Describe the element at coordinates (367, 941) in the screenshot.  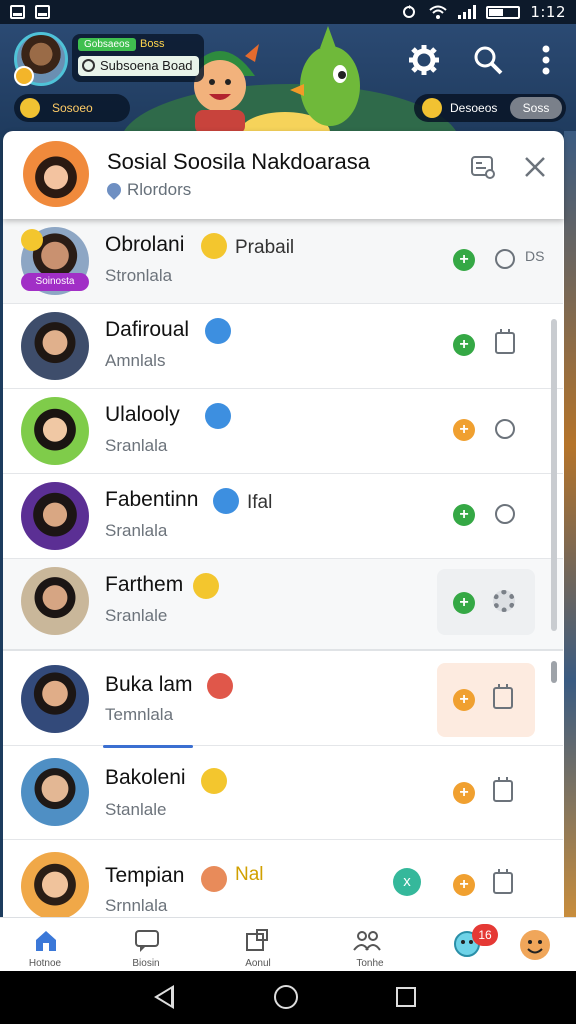
I see `people-icon` at that location.